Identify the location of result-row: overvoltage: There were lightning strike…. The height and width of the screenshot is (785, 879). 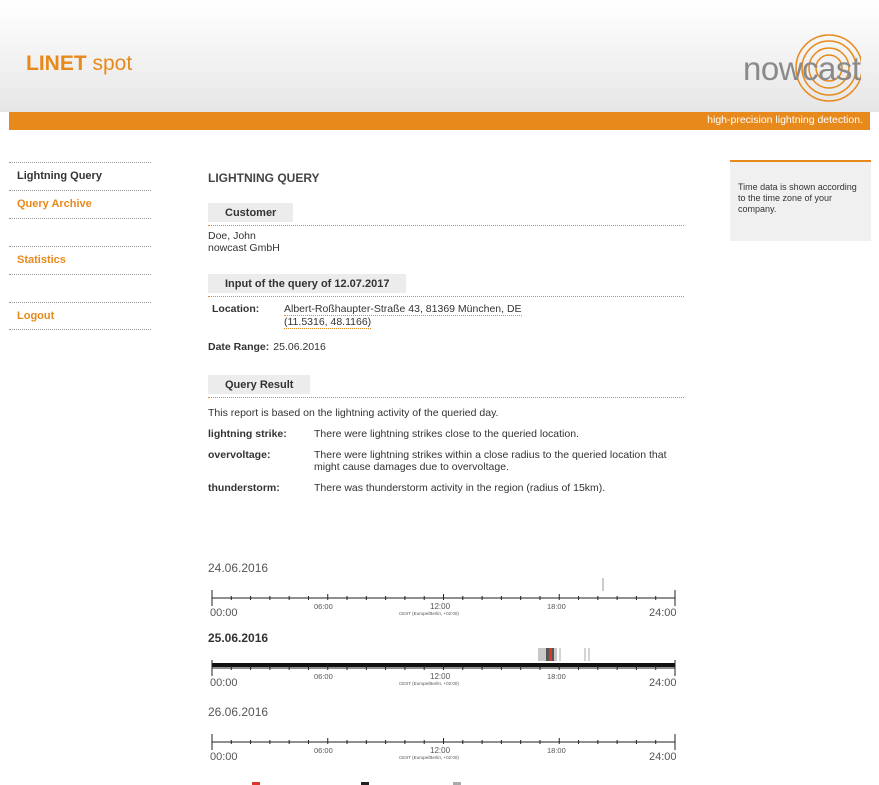
(446, 461).